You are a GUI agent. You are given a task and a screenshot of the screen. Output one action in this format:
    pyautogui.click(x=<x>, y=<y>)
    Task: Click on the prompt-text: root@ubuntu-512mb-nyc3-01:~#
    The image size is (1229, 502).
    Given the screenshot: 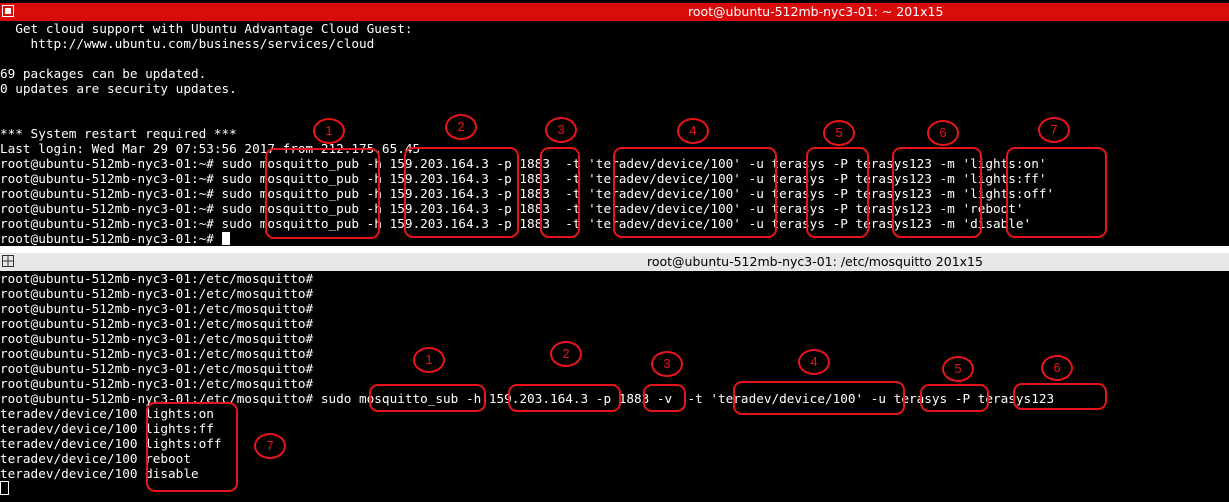 What is the action you would take?
    pyautogui.click(x=111, y=238)
    